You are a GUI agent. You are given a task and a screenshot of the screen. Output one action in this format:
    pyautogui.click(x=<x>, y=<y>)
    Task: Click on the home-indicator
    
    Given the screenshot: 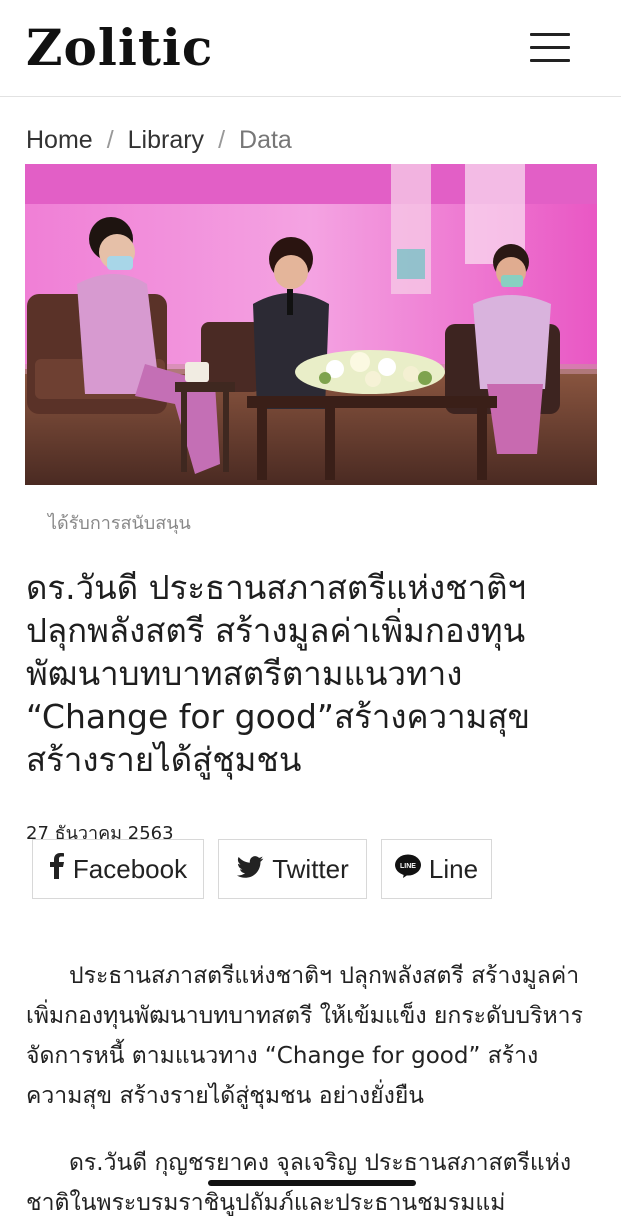 What is the action you would take?
    pyautogui.click(x=312, y=1183)
    